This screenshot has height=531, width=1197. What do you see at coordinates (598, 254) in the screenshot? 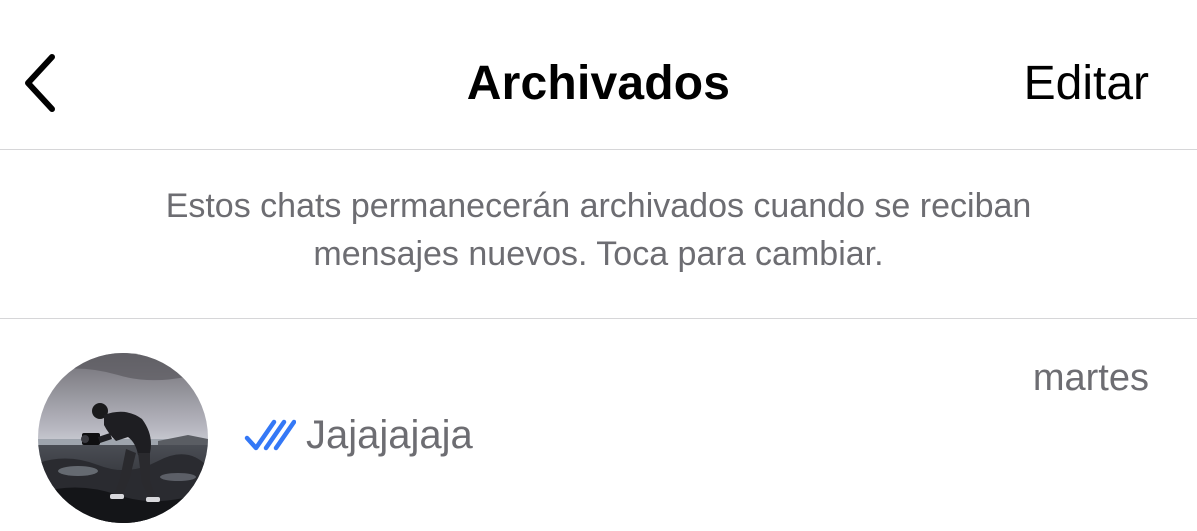
I see `banner-line-2: mensajes nuevos. Toca para cambiar.` at bounding box center [598, 254].